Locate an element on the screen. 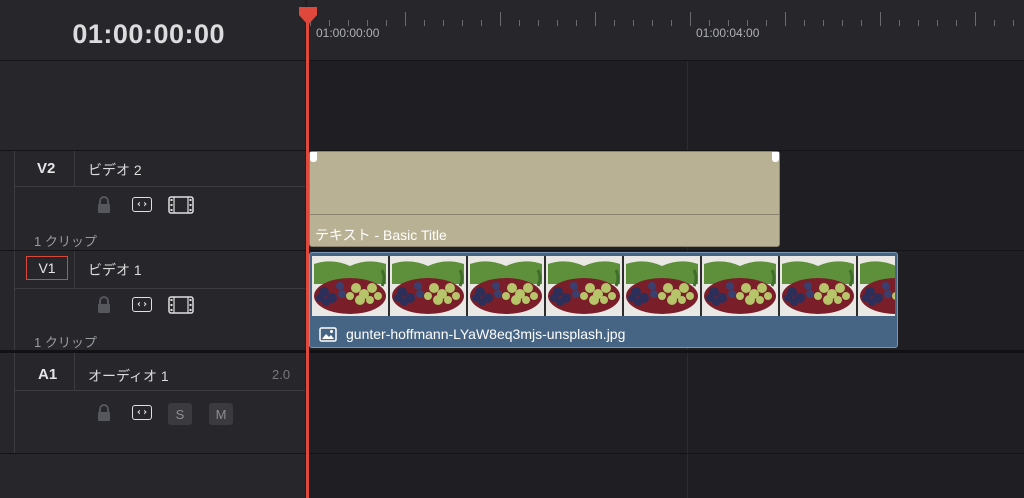 This screenshot has width=1024, height=498. empty-footer-area is located at coordinates (152, 476).